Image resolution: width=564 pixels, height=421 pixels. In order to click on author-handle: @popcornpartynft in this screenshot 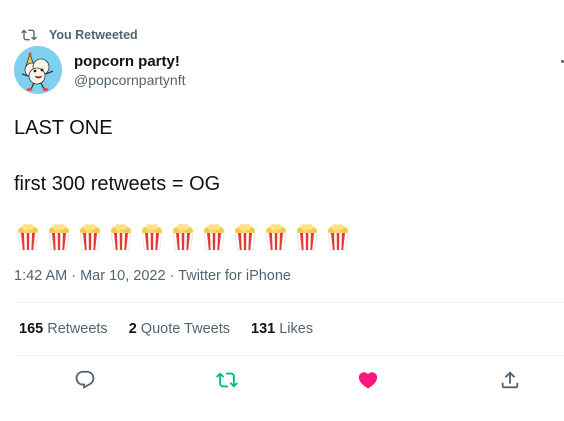, I will do `click(130, 80)`.